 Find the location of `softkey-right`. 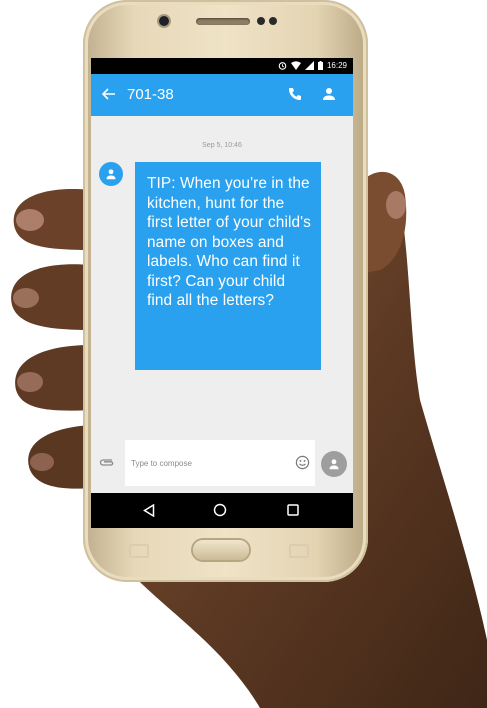

softkey-right is located at coordinates (299, 551).